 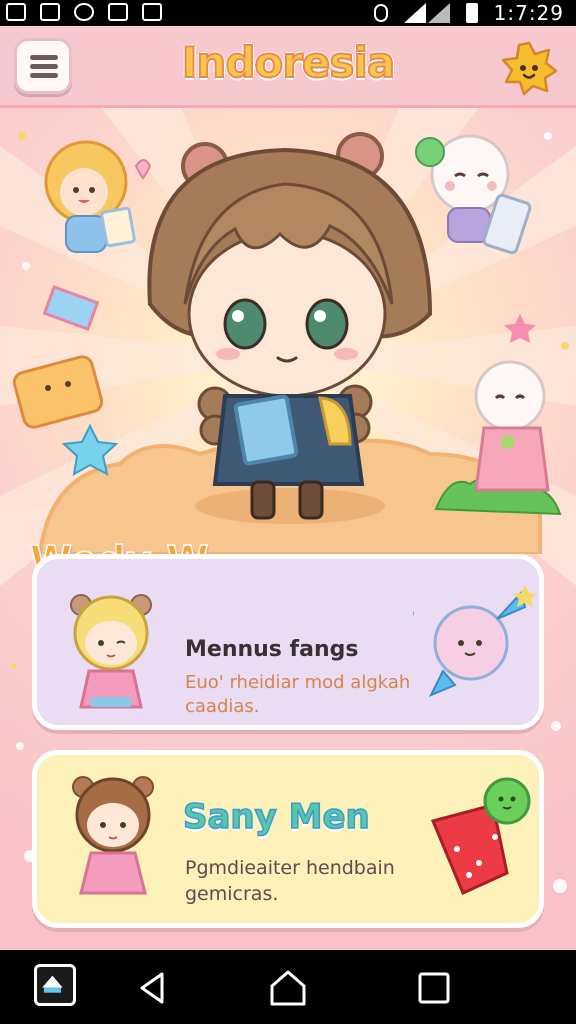 What do you see at coordinates (111, 651) in the screenshot?
I see `blonde-cat-girl-avatar` at bounding box center [111, 651].